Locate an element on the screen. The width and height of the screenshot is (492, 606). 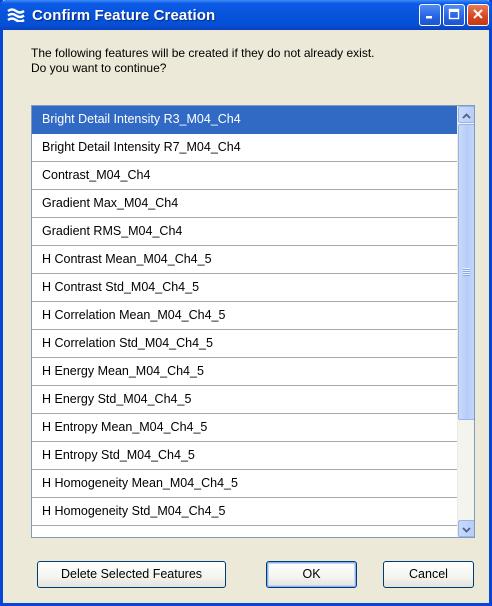
feature-list-item: H Homogeneity Std_M04_Ch4_5 is located at coordinates (244, 512).